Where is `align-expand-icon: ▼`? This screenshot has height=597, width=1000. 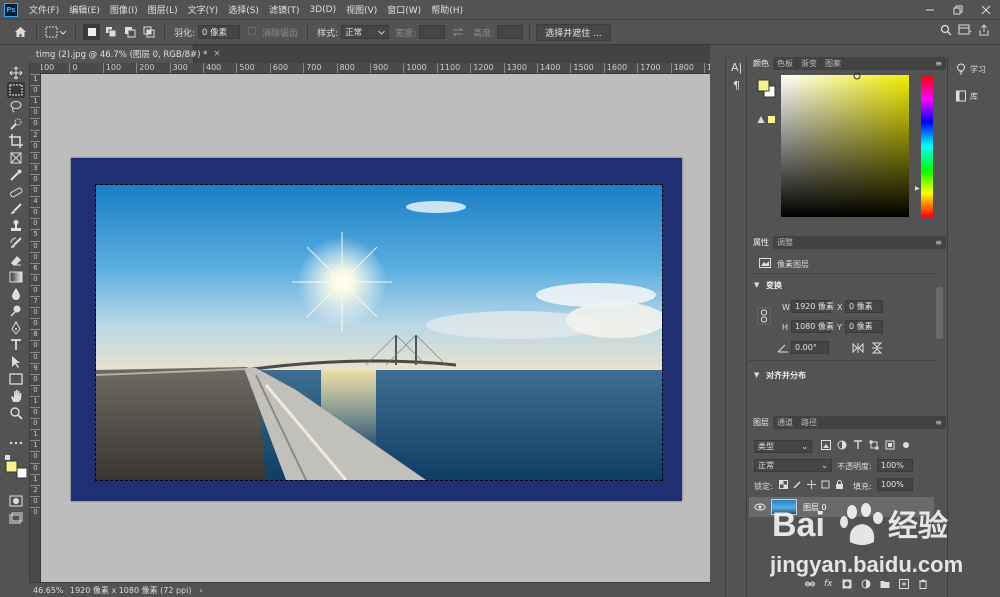 align-expand-icon: ▼ is located at coordinates (756, 375).